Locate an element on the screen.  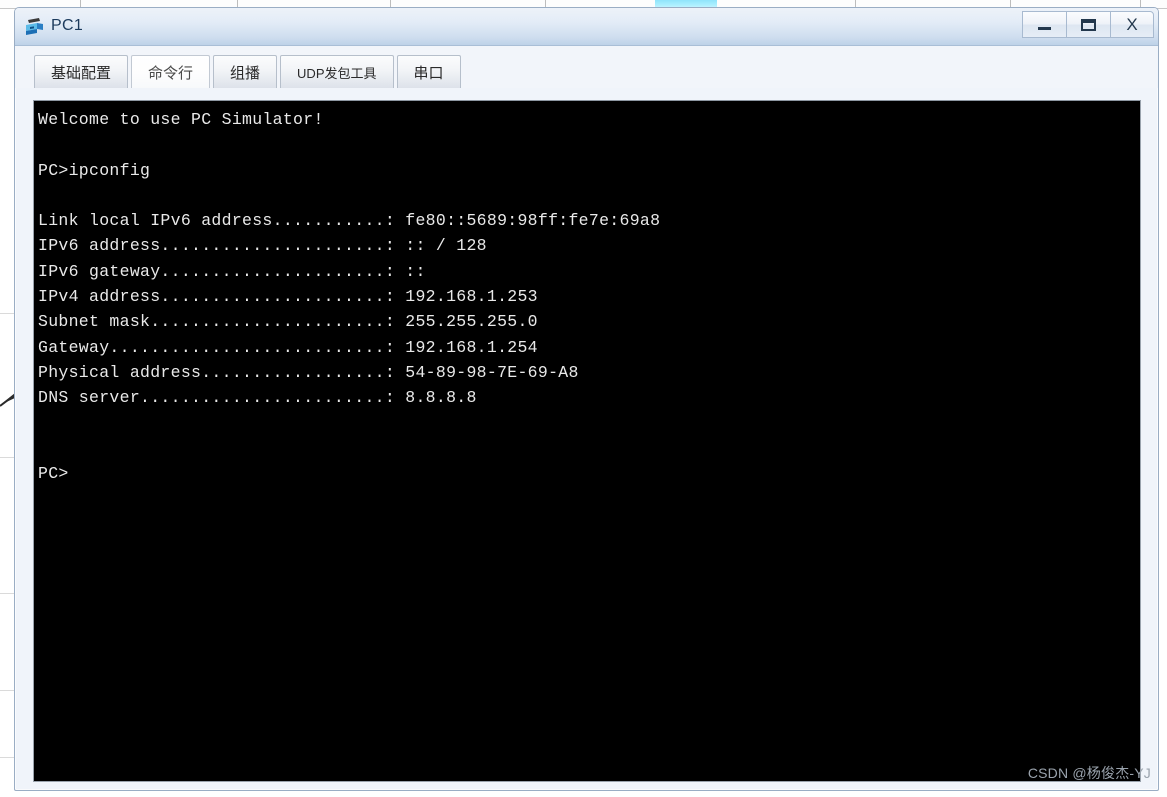
tab-label: 命令行 is located at coordinates (171, 73).